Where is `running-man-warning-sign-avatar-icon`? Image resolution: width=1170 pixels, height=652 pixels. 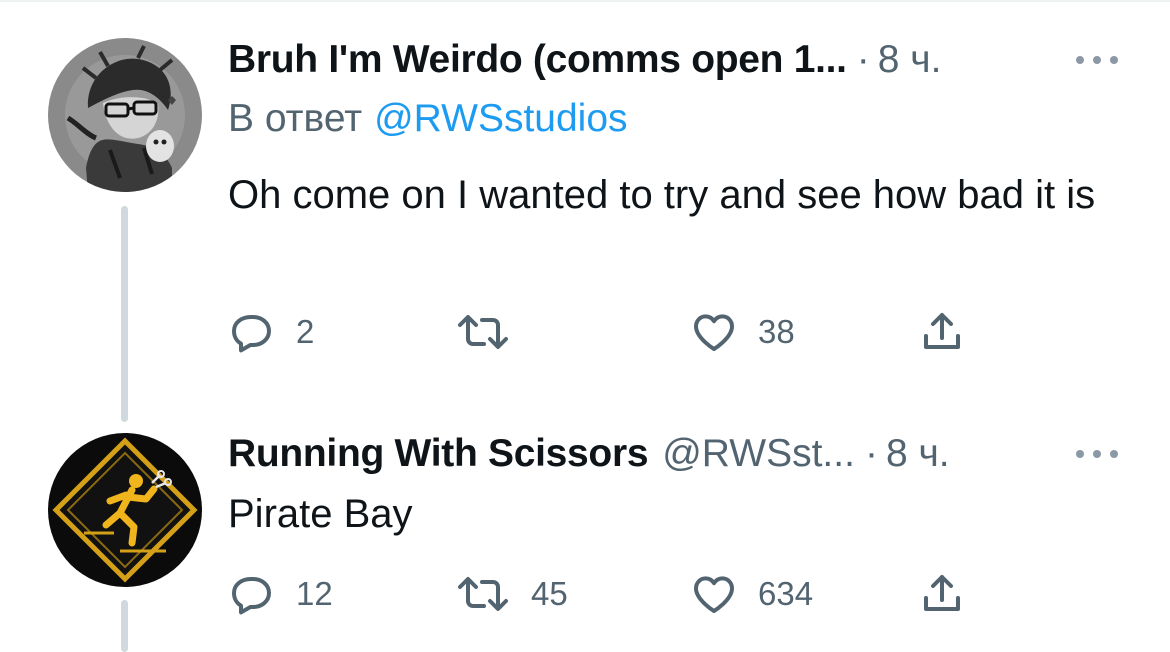
running-man-warning-sign-avatar-icon is located at coordinates (125, 510).